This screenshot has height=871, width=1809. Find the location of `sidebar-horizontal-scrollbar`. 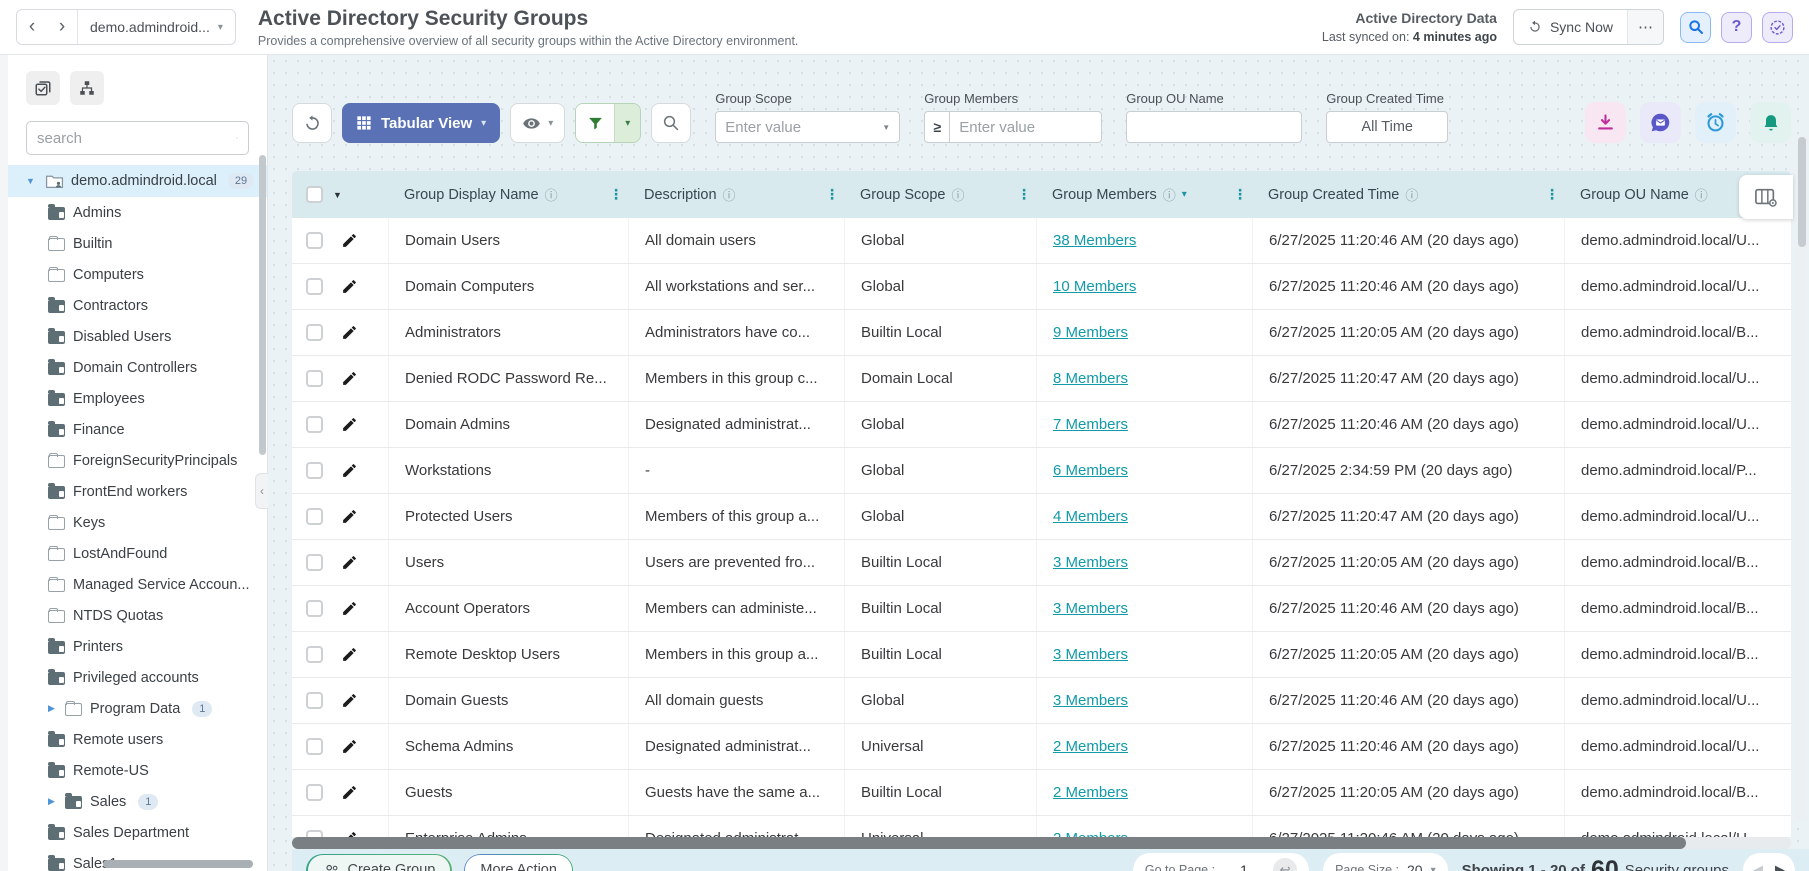

sidebar-horizontal-scrollbar is located at coordinates (178, 864).